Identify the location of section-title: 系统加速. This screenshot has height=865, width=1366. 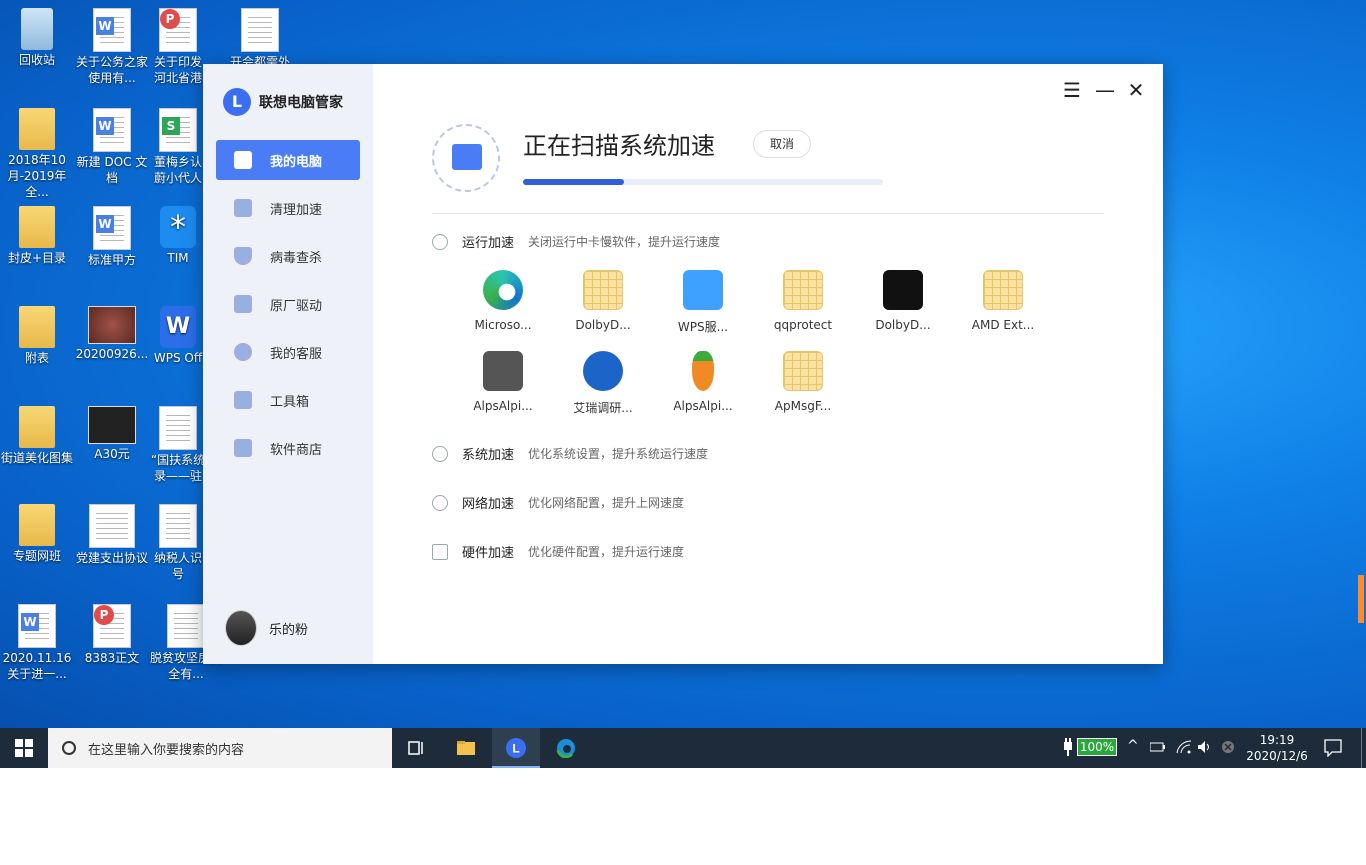
(488, 455).